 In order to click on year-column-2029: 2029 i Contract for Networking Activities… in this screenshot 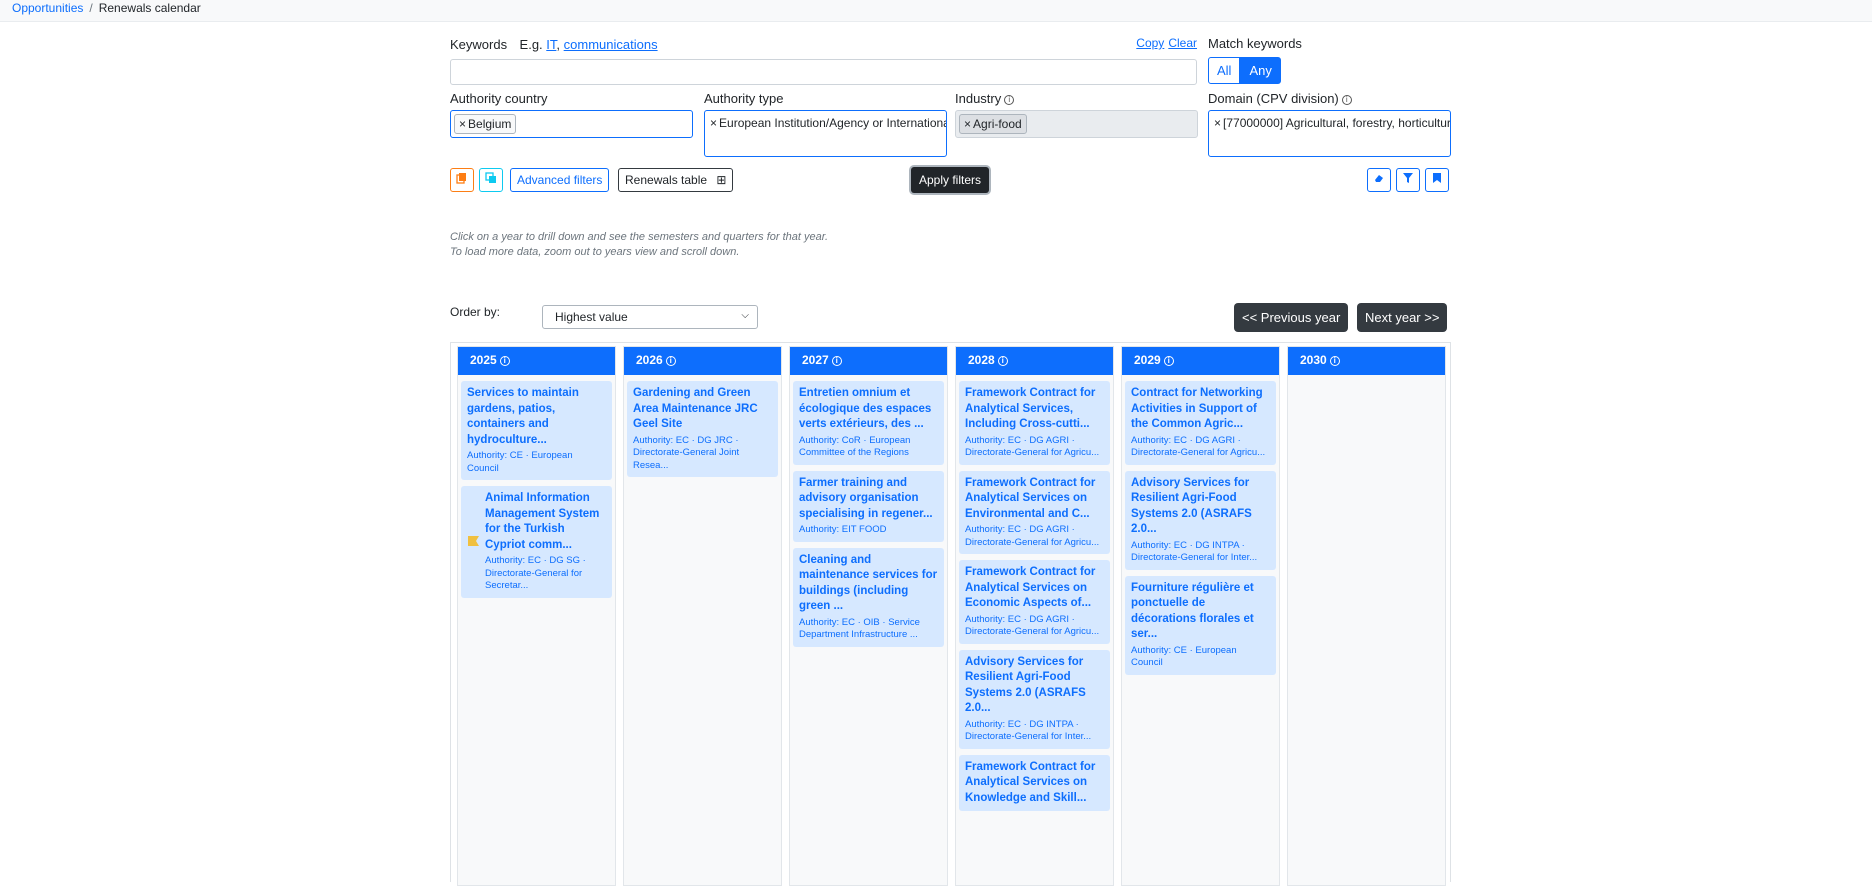, I will do `click(1200, 616)`.